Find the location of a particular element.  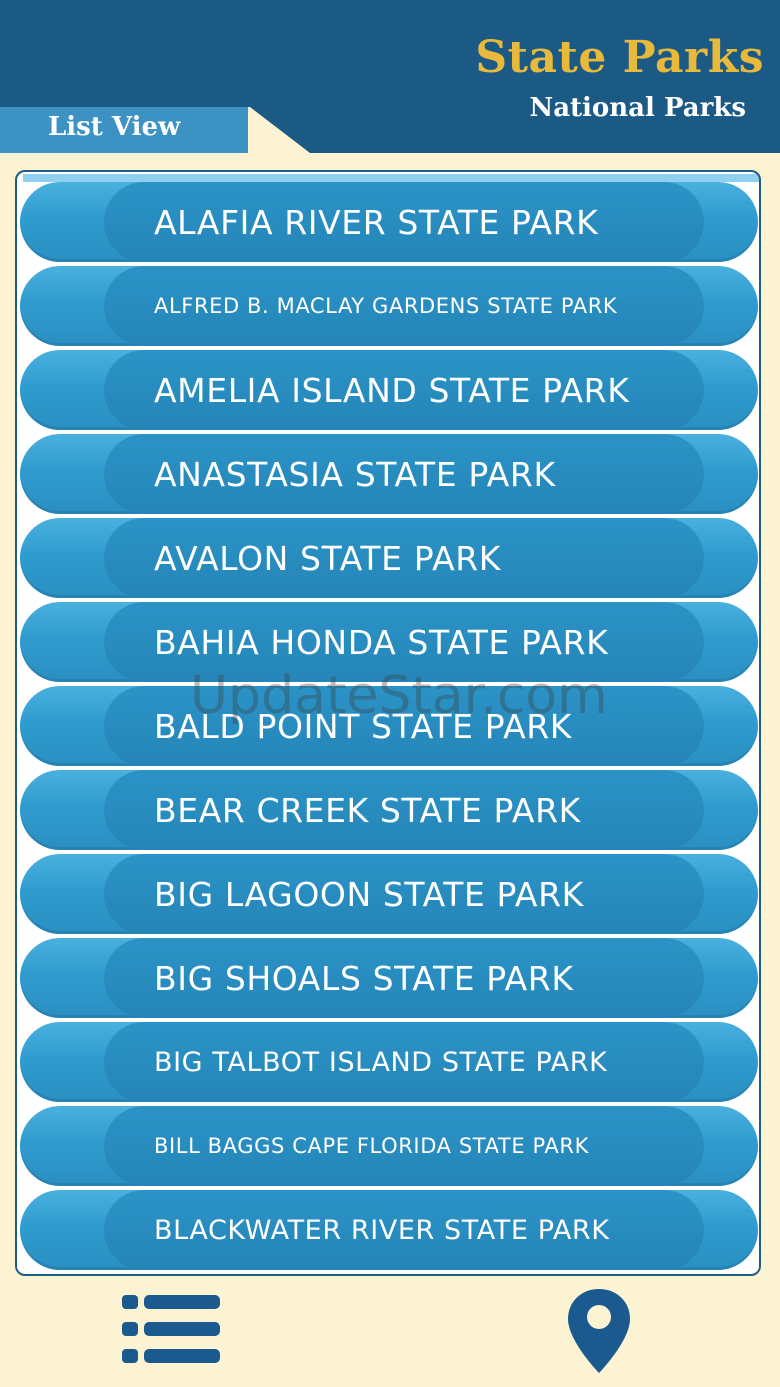

map-pin-icon is located at coordinates (599, 1333).